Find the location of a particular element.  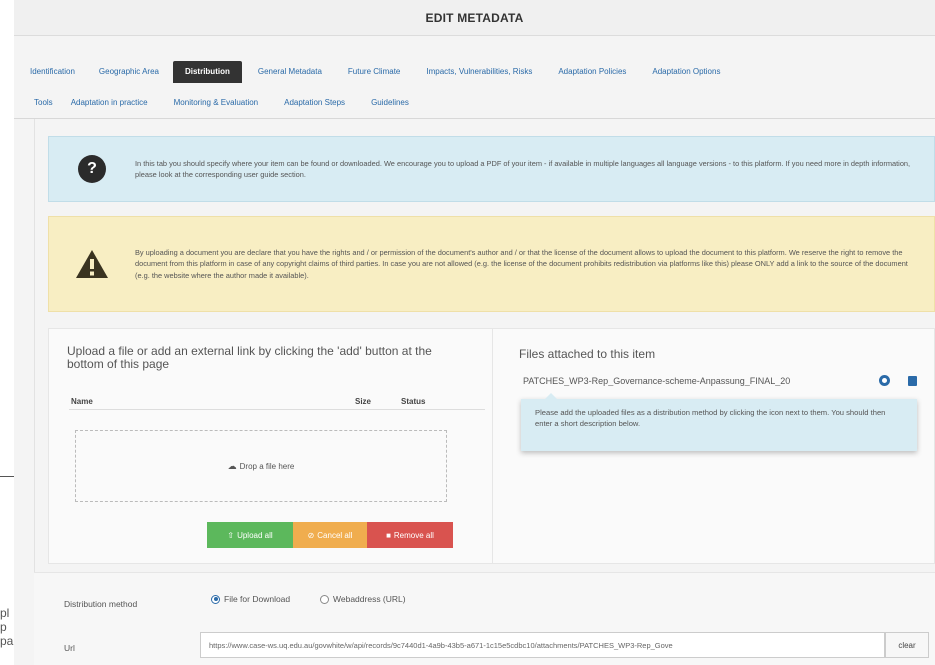

radio-file-for-download-label: File for Download is located at coordinates (257, 599).